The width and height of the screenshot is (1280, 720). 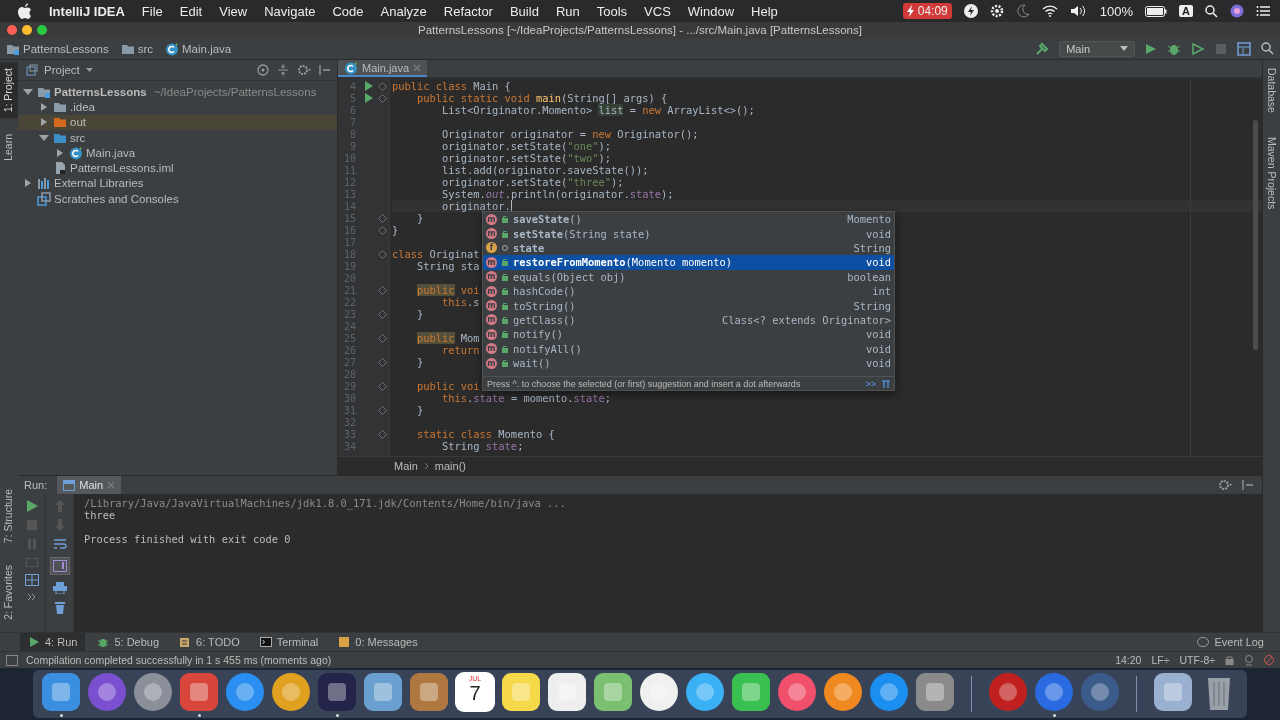 I want to click on tool-window-tab: 0: Messages, so click(x=378, y=642).